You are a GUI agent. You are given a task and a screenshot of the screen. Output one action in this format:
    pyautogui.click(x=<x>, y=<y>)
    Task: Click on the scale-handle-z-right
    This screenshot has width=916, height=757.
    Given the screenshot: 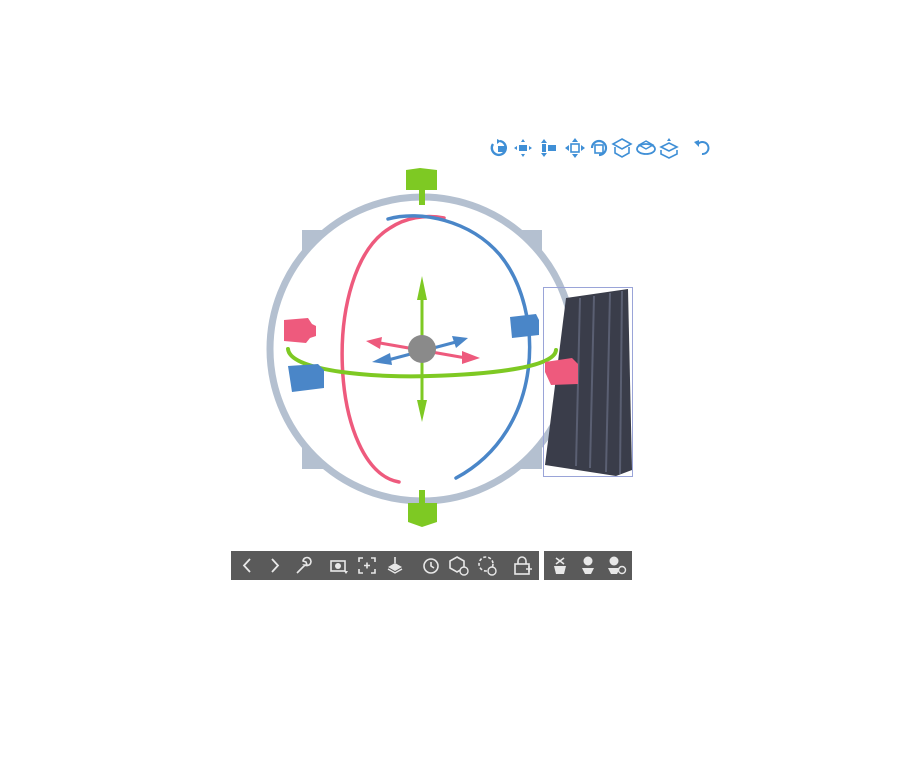 What is the action you would take?
    pyautogui.click(x=524, y=326)
    